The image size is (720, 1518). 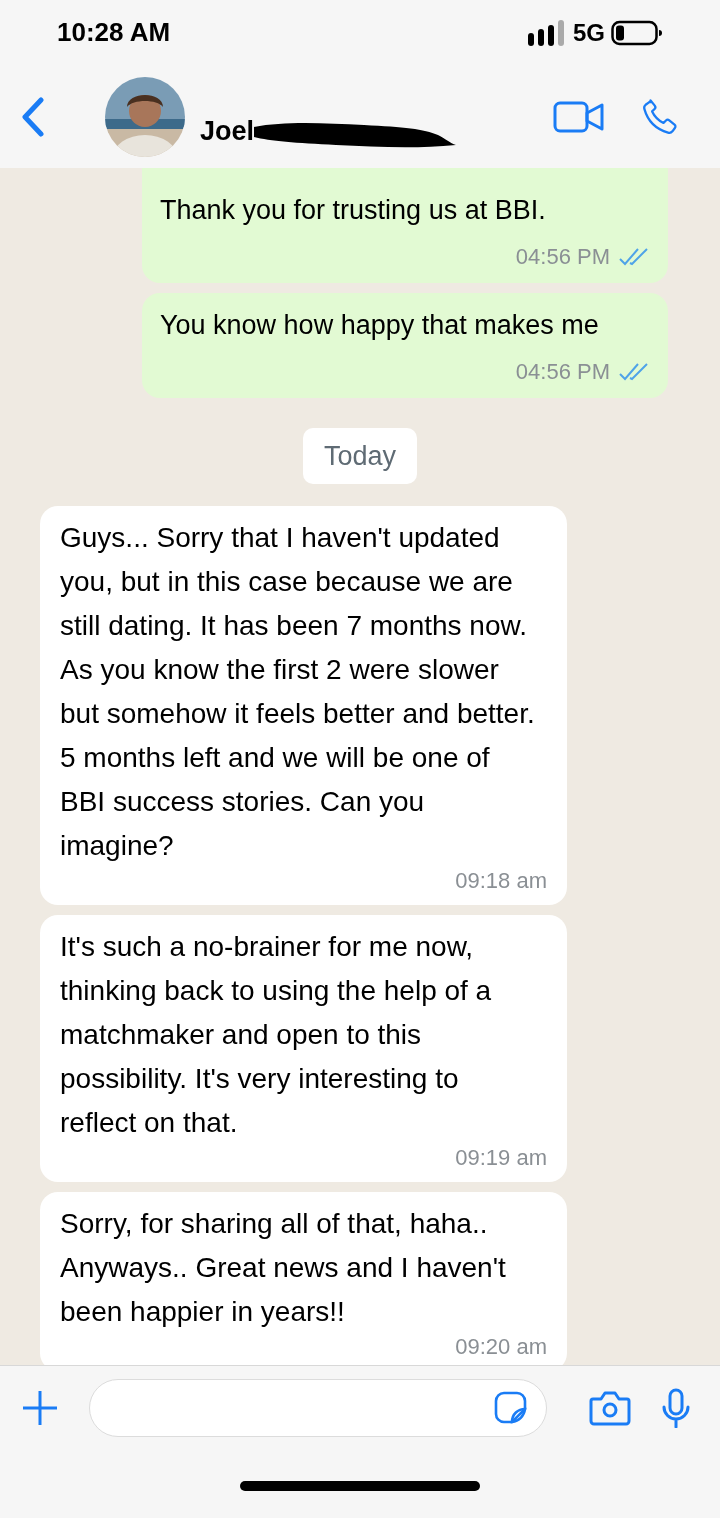 I want to click on message-time: 09:19 am, so click(x=501, y=1158).